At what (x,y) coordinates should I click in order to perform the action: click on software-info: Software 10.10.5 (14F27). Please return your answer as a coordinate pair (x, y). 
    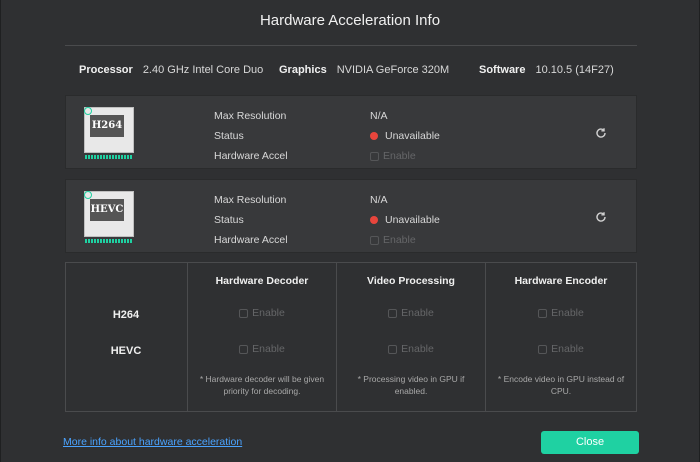
    Looking at the image, I should click on (546, 70).